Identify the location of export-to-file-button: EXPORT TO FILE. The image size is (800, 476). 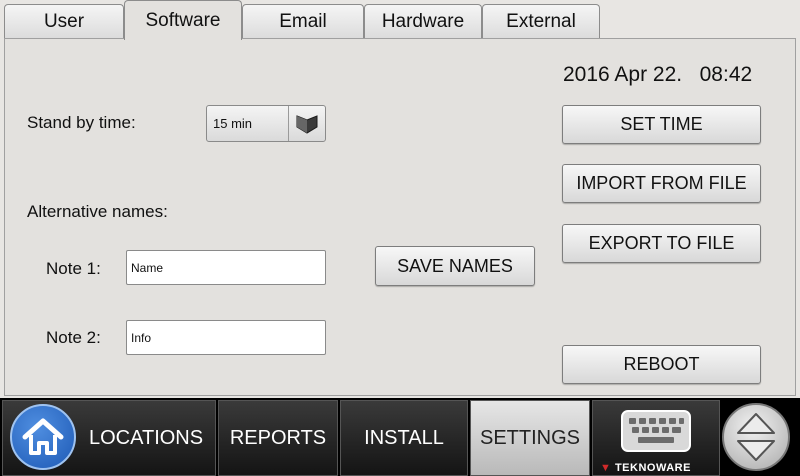
(661, 243).